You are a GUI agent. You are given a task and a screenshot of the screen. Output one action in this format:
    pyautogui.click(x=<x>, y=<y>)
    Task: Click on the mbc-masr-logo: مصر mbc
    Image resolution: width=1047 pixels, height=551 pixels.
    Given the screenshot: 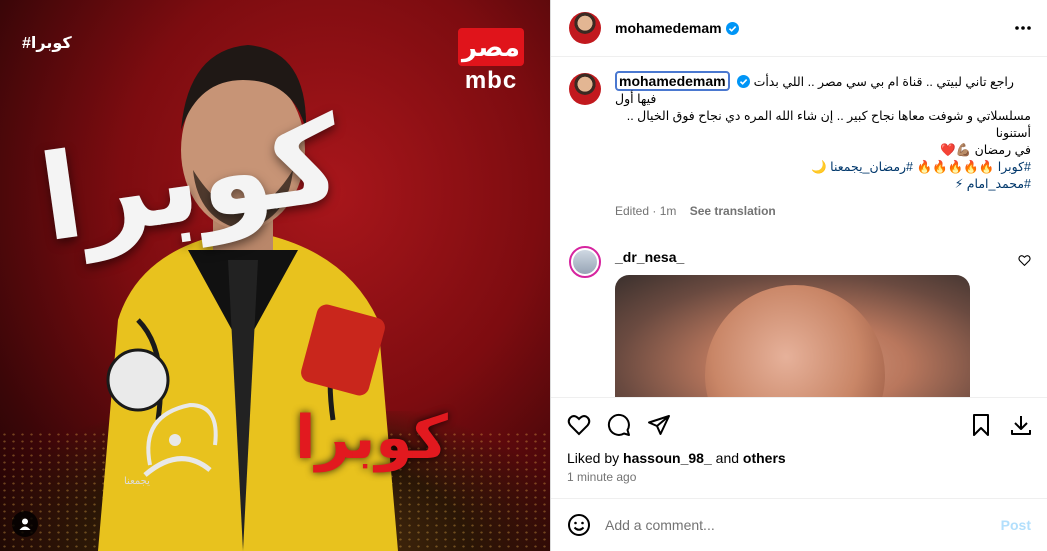 What is the action you would take?
    pyautogui.click(x=491, y=64)
    